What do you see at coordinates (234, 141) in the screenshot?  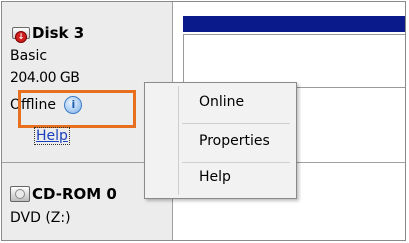 I see `menu-item-properties: Properties` at bounding box center [234, 141].